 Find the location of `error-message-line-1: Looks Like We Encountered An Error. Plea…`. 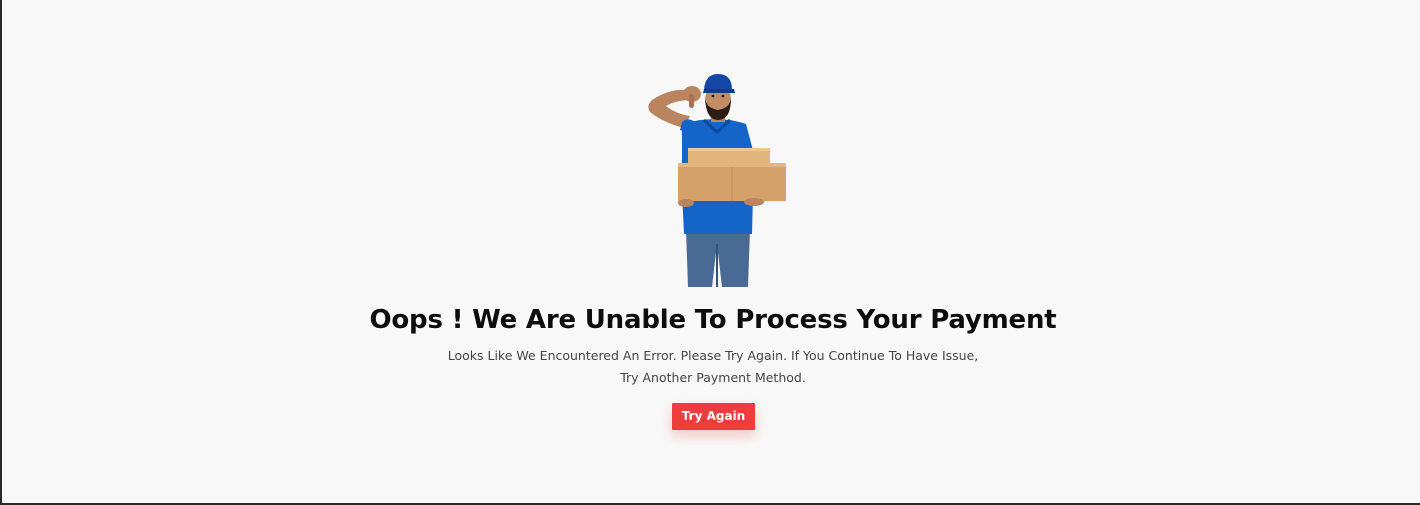

error-message-line-1: Looks Like We Encountered An Error. Plea… is located at coordinates (713, 355).